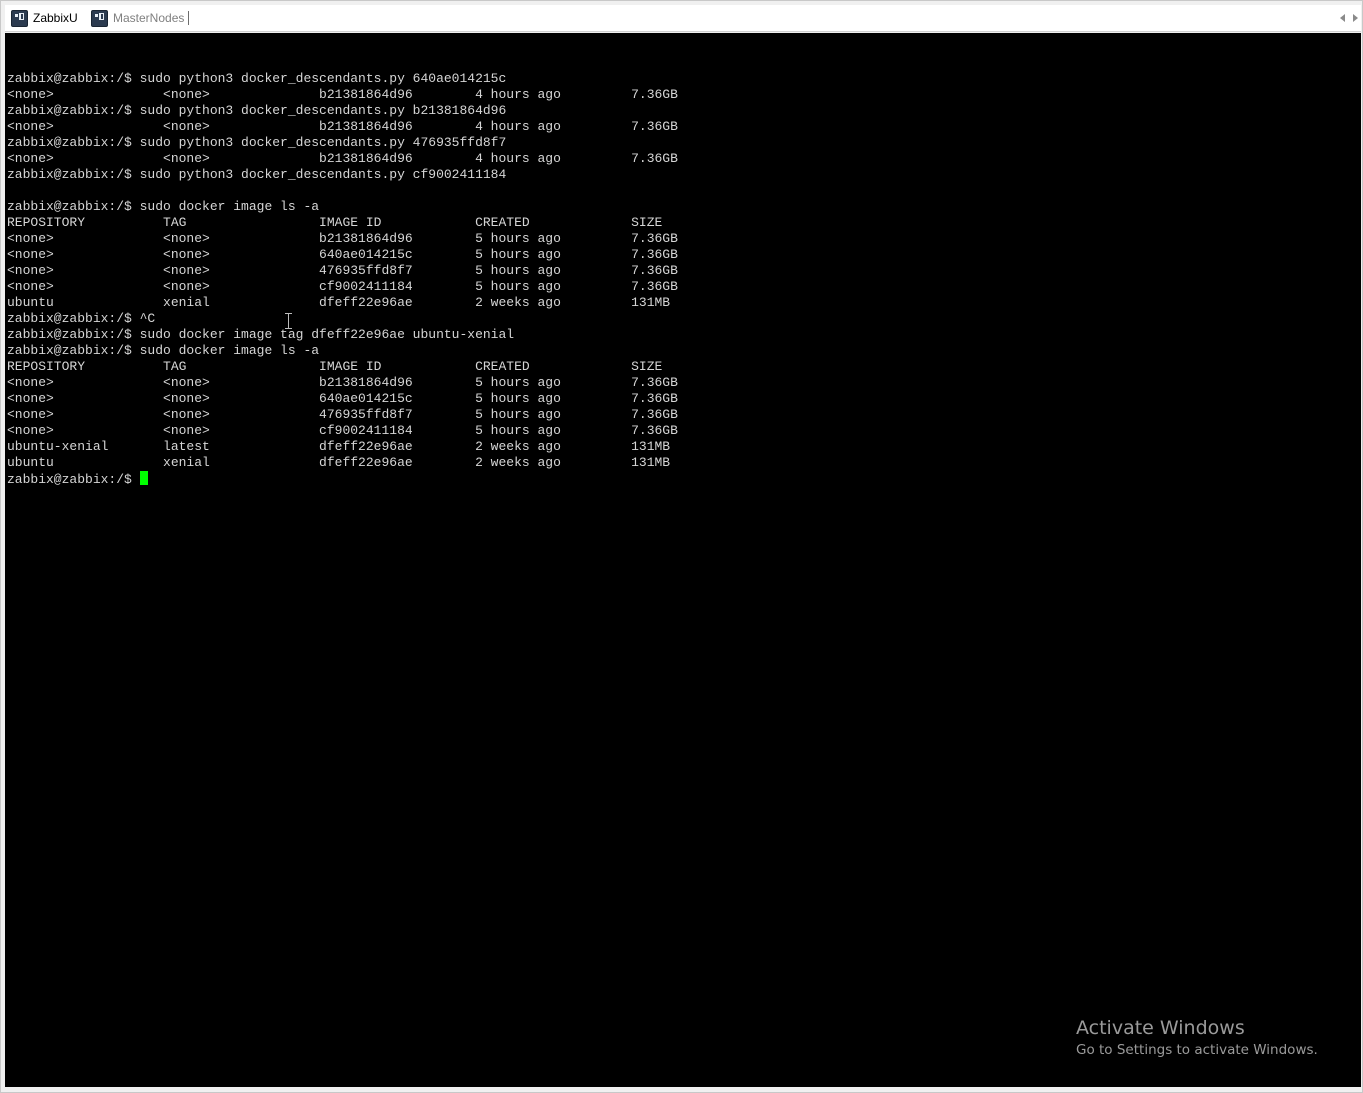 The image size is (1363, 1093). What do you see at coordinates (1355, 18) in the screenshot?
I see `chevron-right-icon` at bounding box center [1355, 18].